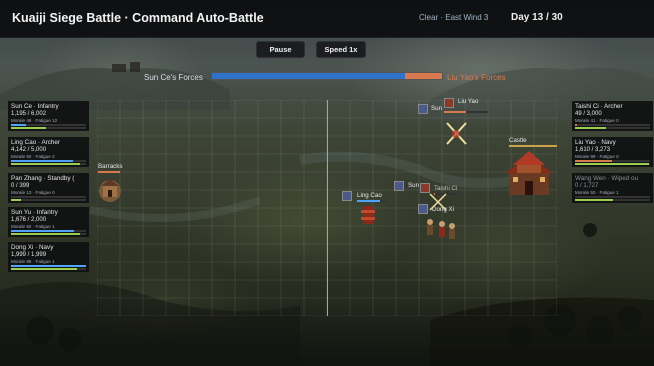 Image resolution: width=654 pixels, height=366 pixels. I want to click on barracks-label: Barracks, so click(110, 166).